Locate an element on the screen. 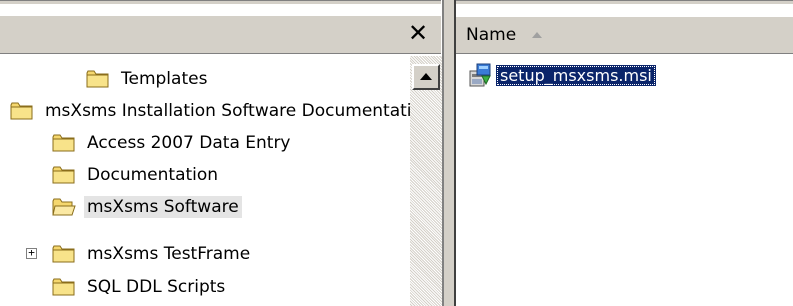  scroll-up-button is located at coordinates (426, 77).